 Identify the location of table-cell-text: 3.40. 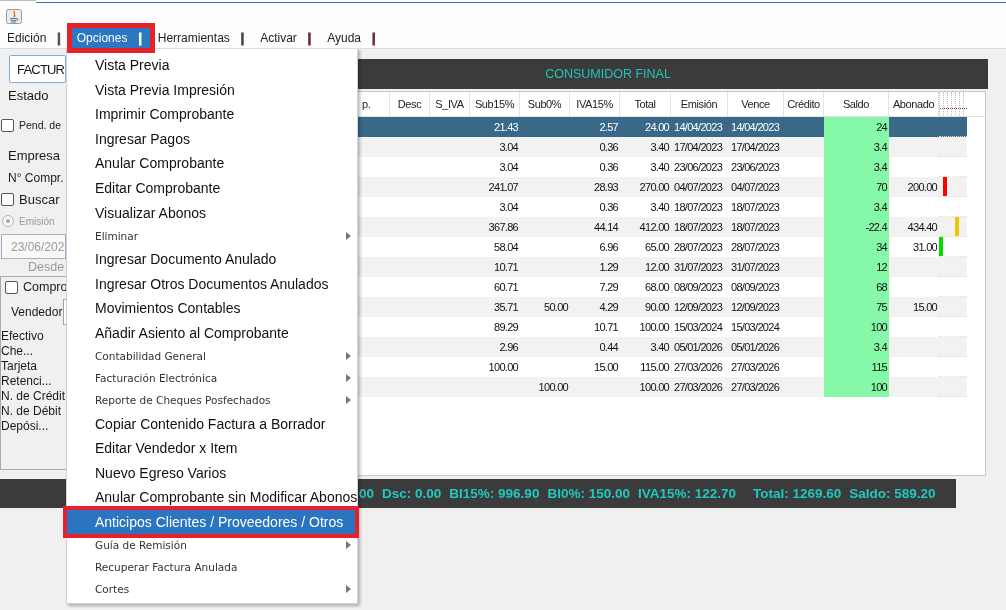
(659, 207).